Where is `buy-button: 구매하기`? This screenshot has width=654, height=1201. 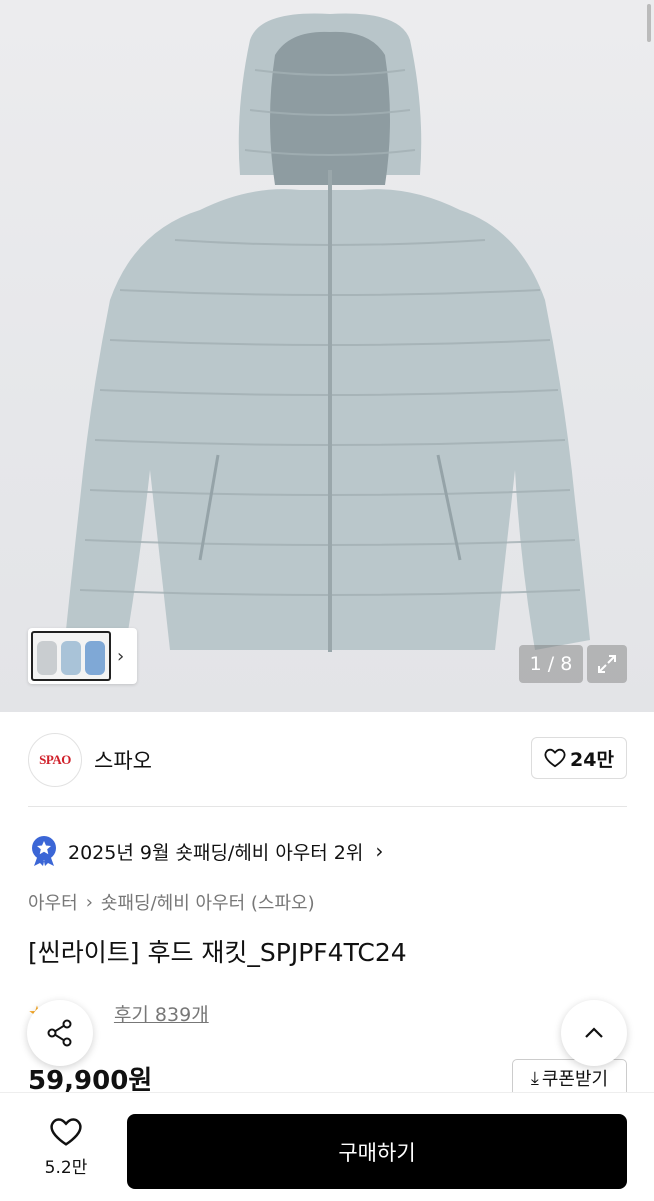
buy-button: 구매하기 is located at coordinates (377, 1151).